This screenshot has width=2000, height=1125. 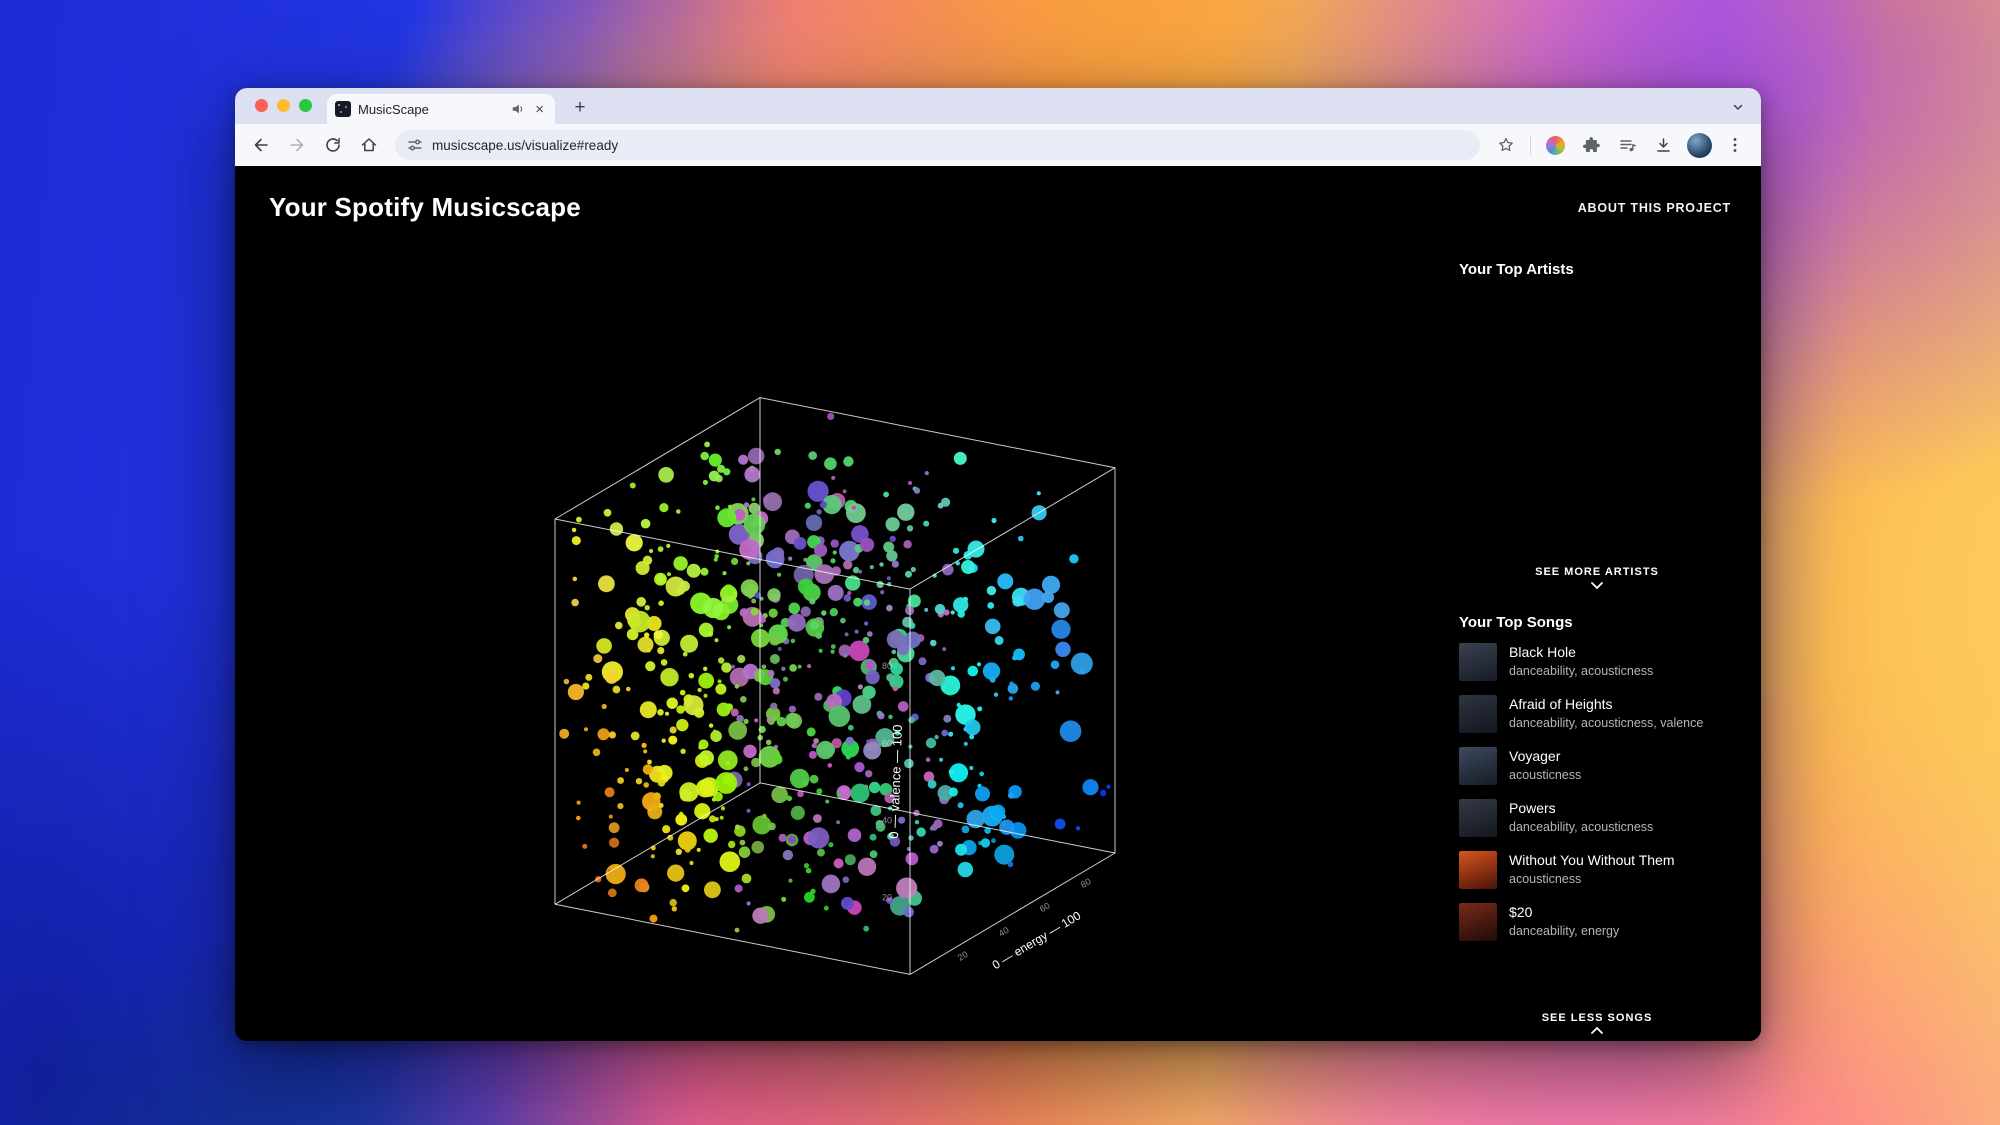 What do you see at coordinates (393, 109) in the screenshot?
I see `tab-title: MusicScape` at bounding box center [393, 109].